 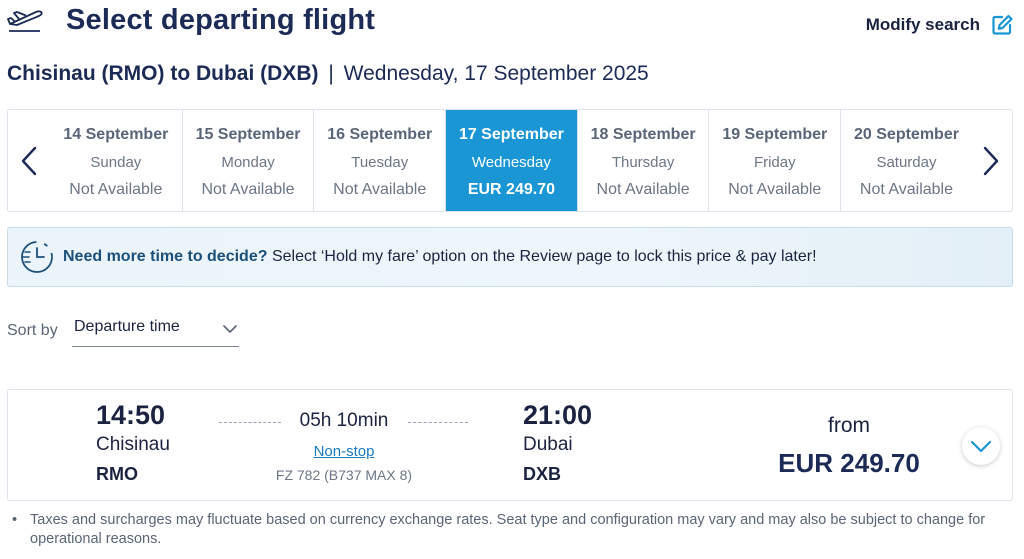 What do you see at coordinates (32, 330) in the screenshot?
I see `sort-label: Sort by` at bounding box center [32, 330].